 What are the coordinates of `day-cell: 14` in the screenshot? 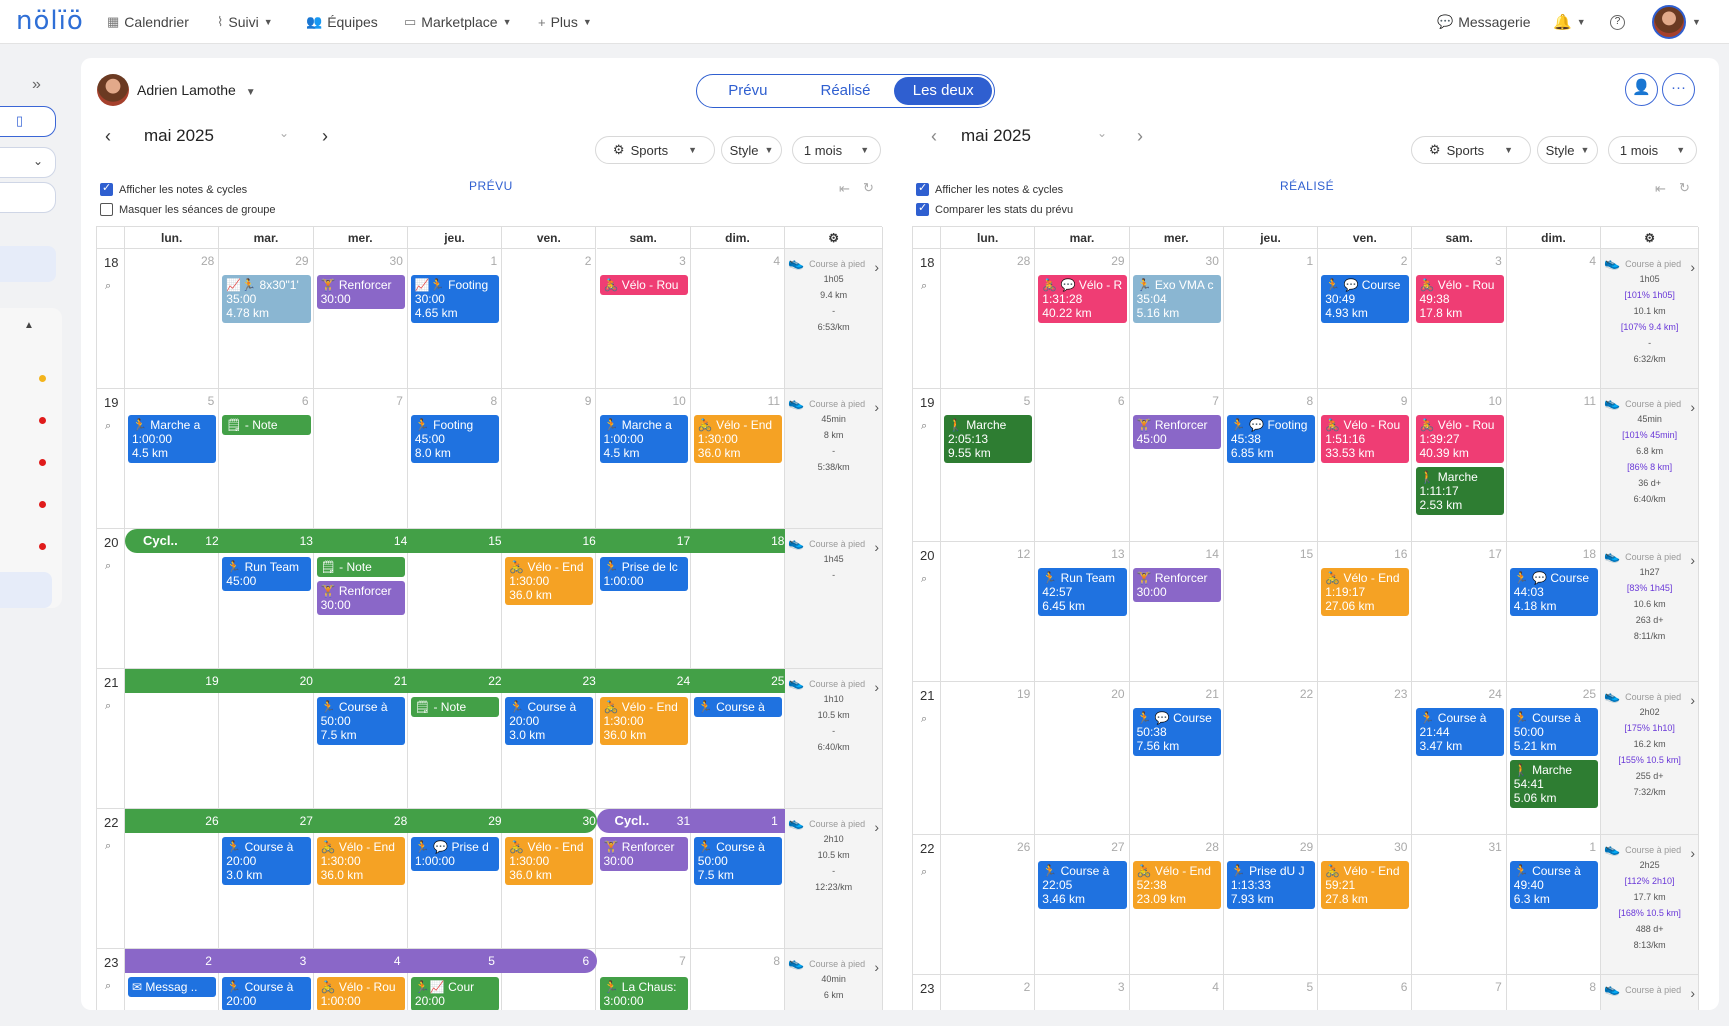 It's located at (1177, 611).